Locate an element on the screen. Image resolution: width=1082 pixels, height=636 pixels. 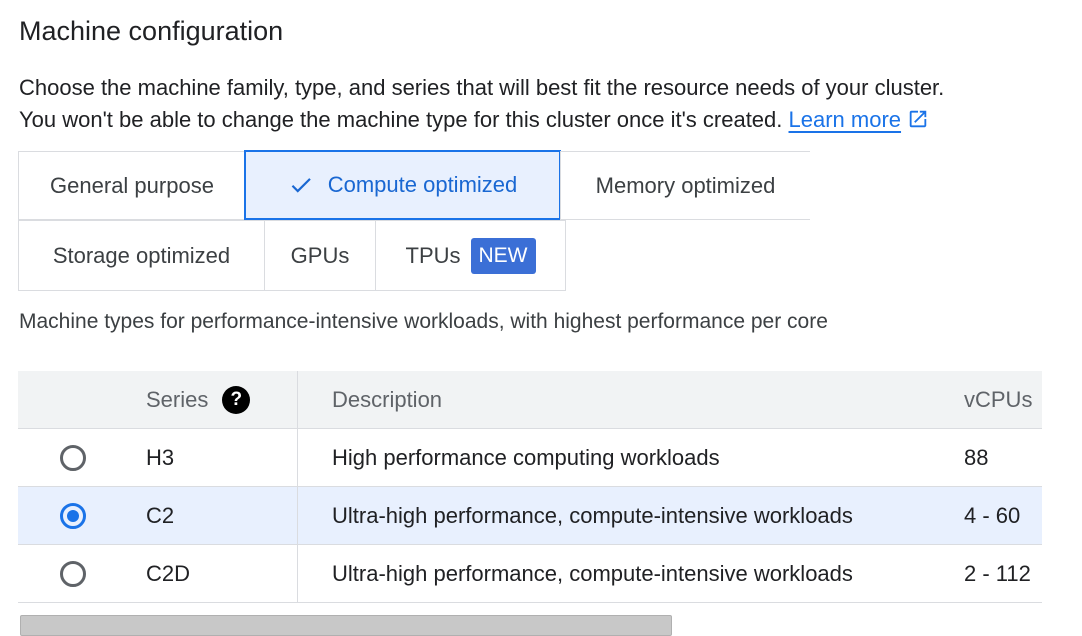
help-icon: ? is located at coordinates (236, 399).